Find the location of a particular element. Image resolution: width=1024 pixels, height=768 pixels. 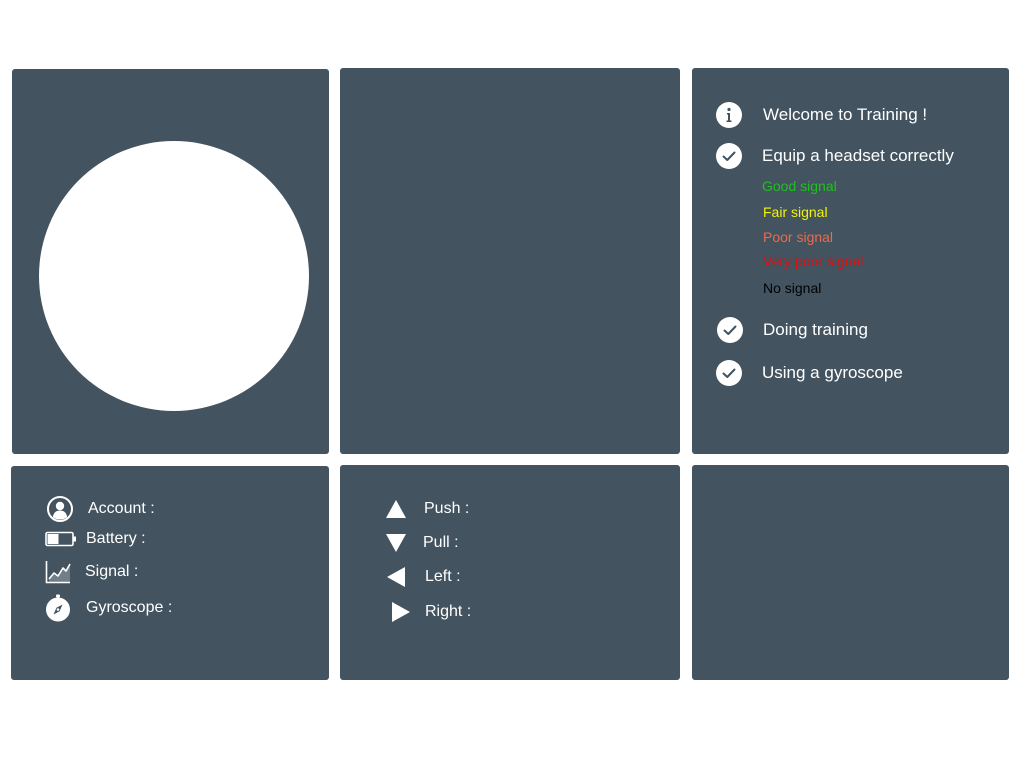

left-label: Left : is located at coordinates (443, 576).